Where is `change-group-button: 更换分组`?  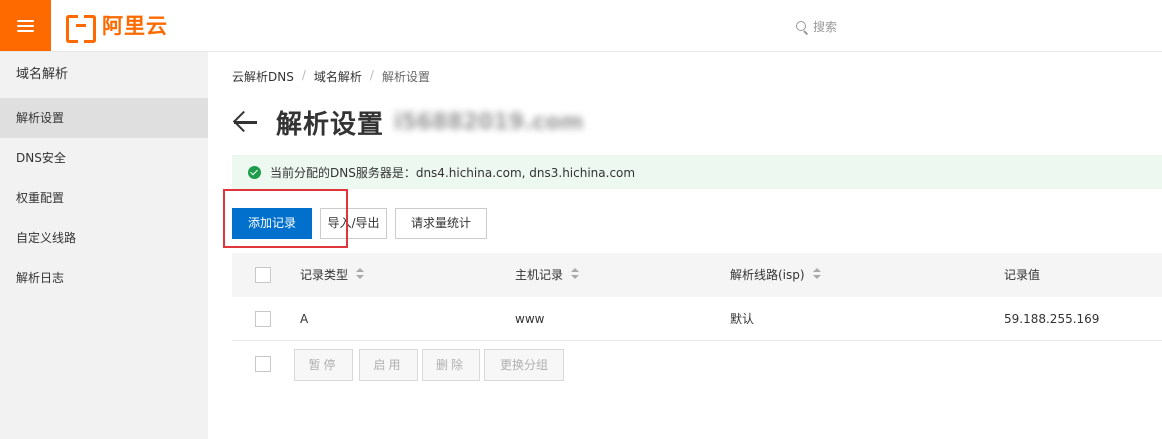 change-group-button: 更换分组 is located at coordinates (524, 365).